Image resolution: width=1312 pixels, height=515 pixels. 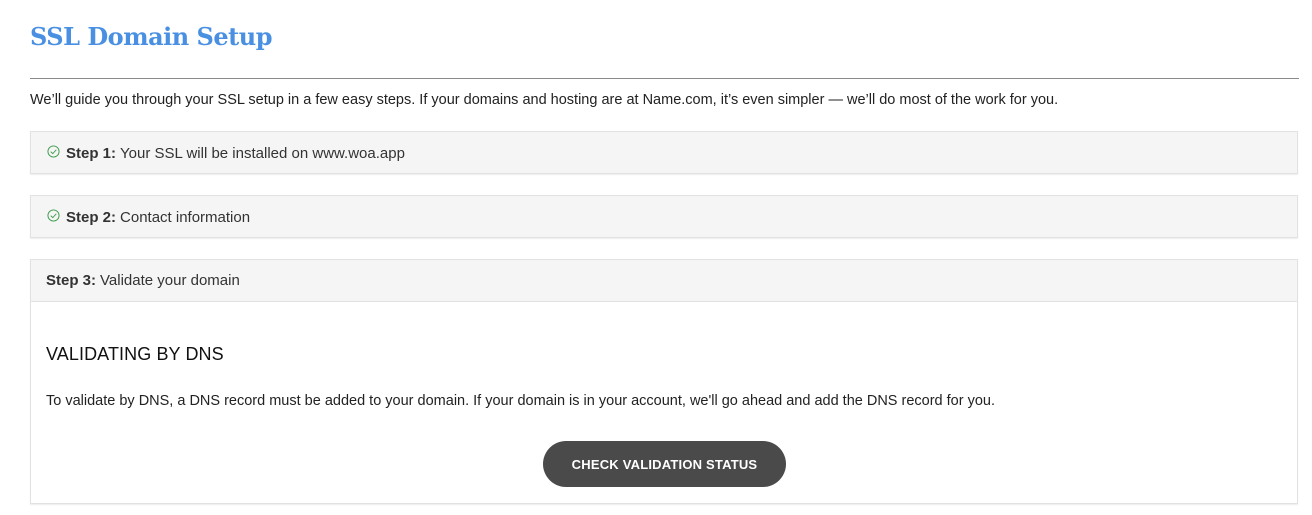 I want to click on check-validation-status-button: CHECK VALIDATION STATUS, so click(x=664, y=464).